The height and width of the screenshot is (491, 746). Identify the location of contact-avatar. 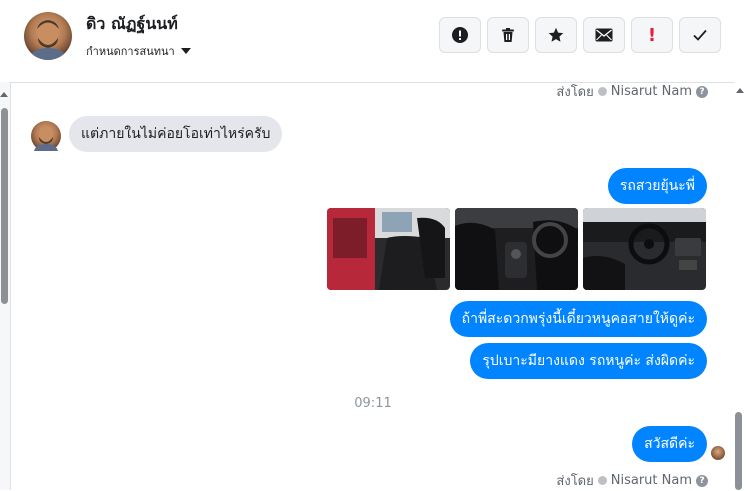
(48, 36).